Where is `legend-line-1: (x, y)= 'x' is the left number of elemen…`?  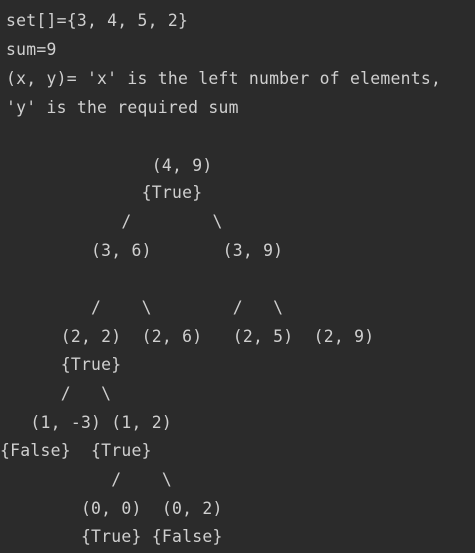
legend-line-1: (x, y)= 'x' is the left number of elemen… is located at coordinates (224, 78).